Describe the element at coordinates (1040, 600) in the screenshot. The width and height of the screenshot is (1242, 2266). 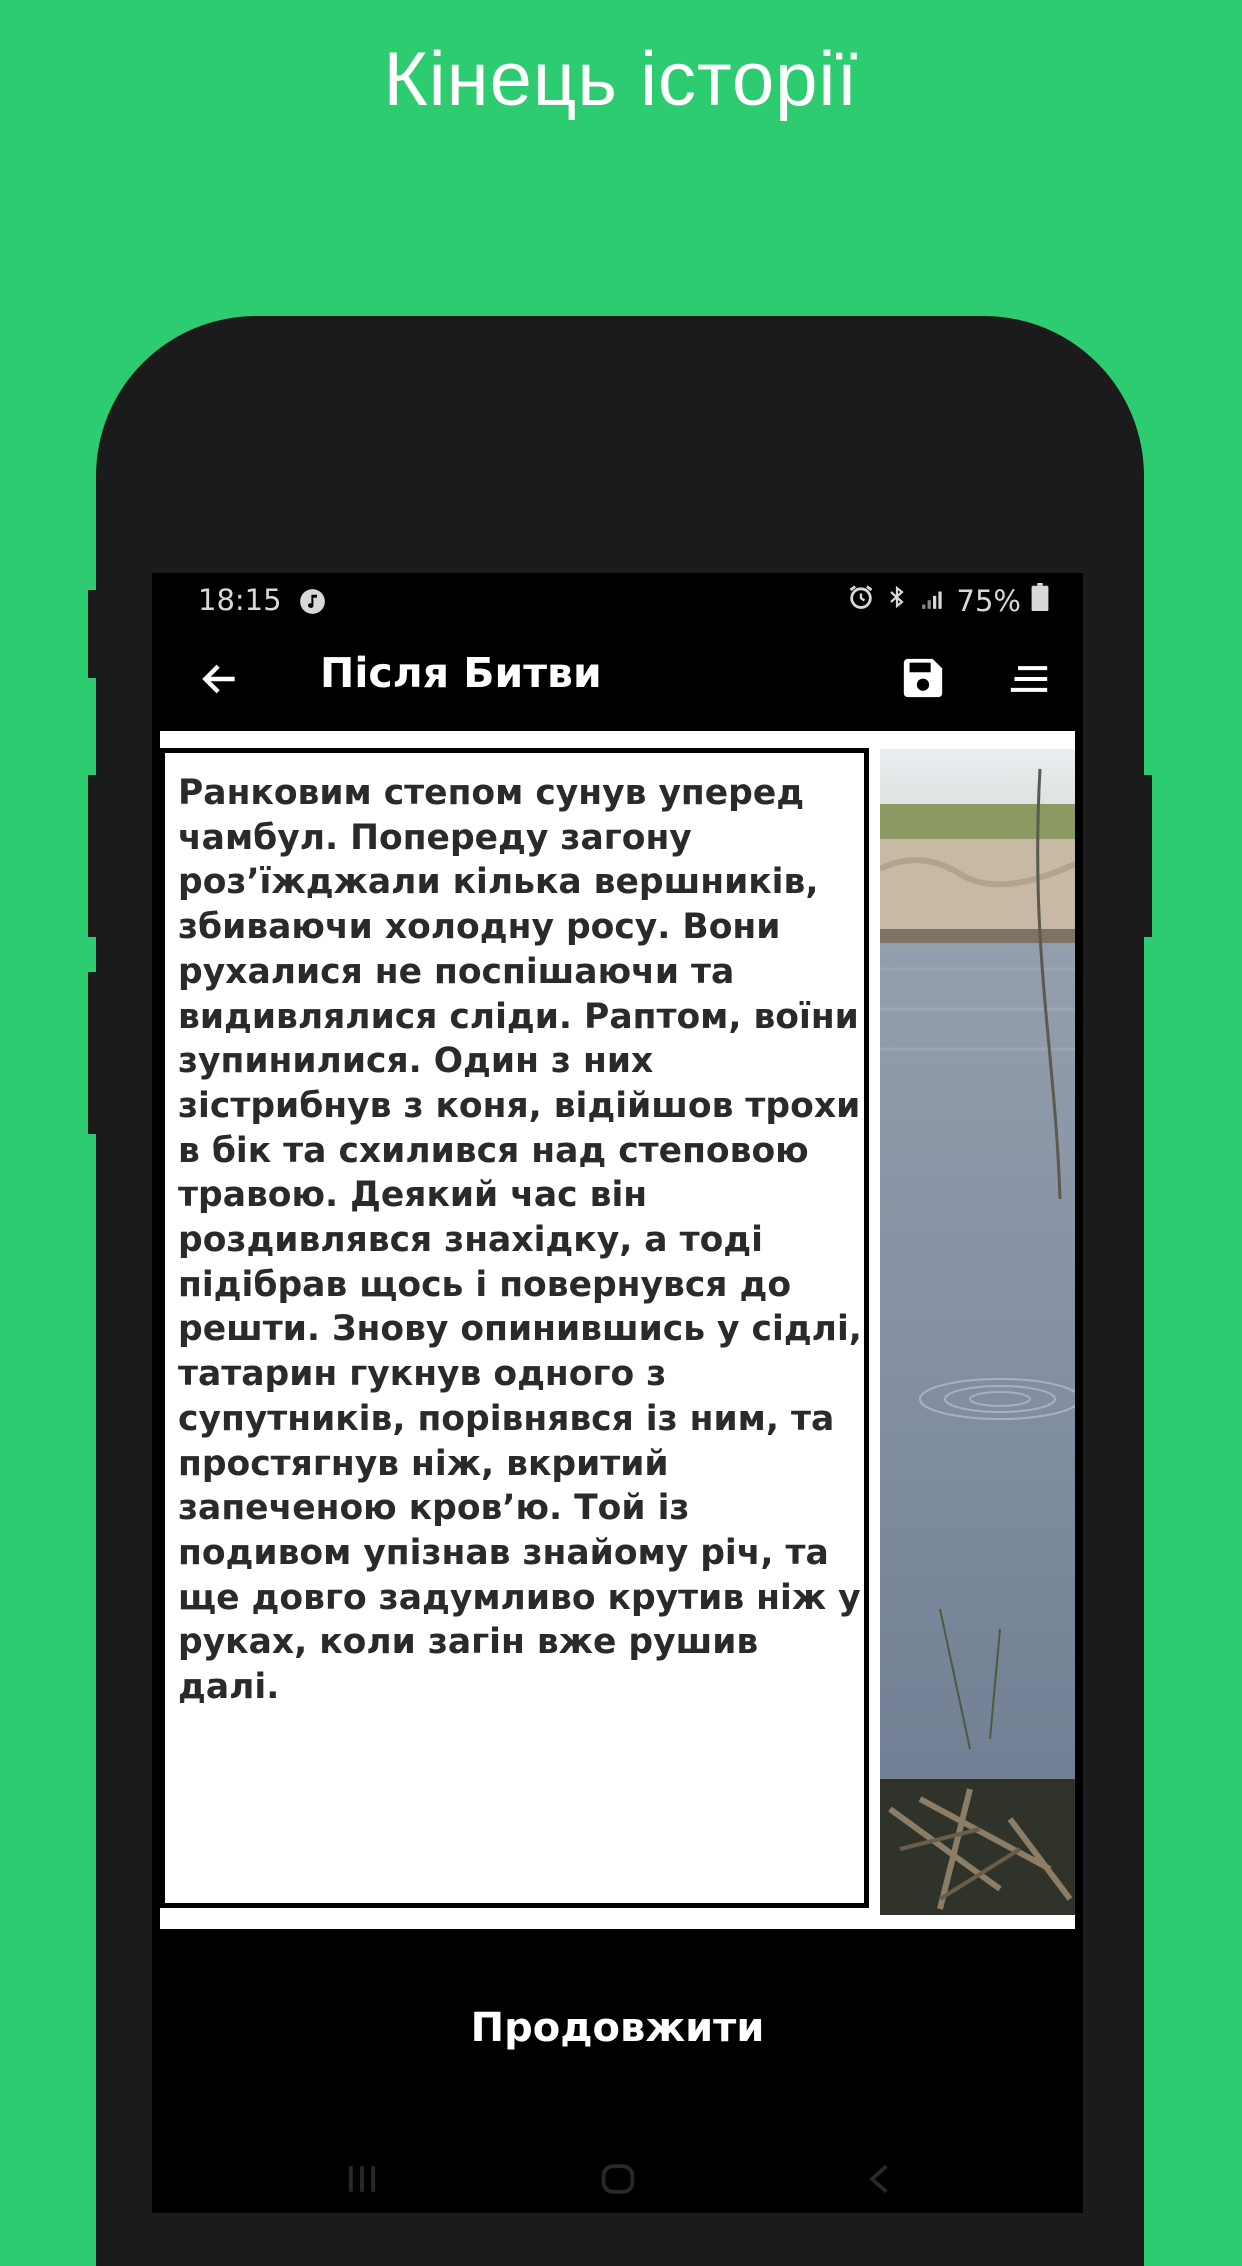
I see `battery-icon` at that location.